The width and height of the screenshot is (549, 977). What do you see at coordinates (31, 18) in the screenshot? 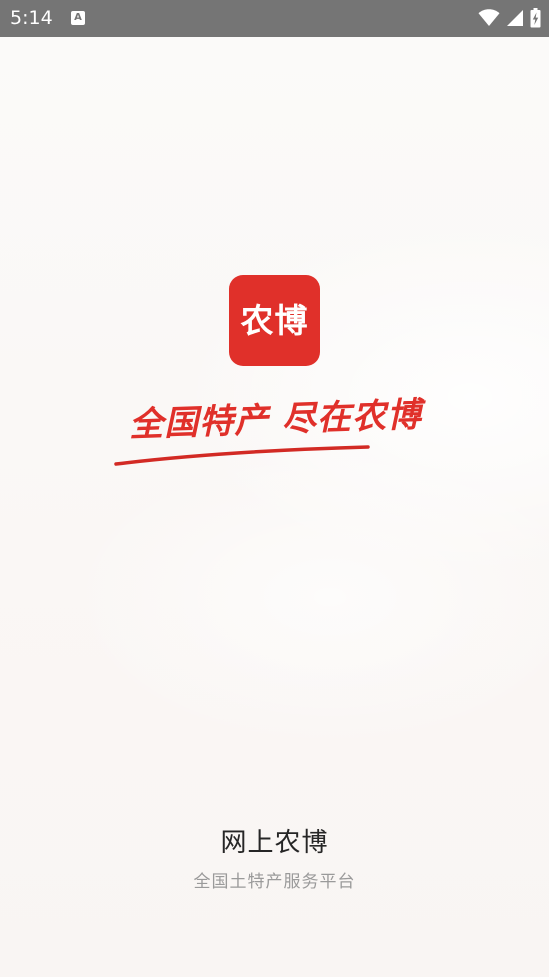
I see `status-time: 5:14` at bounding box center [31, 18].